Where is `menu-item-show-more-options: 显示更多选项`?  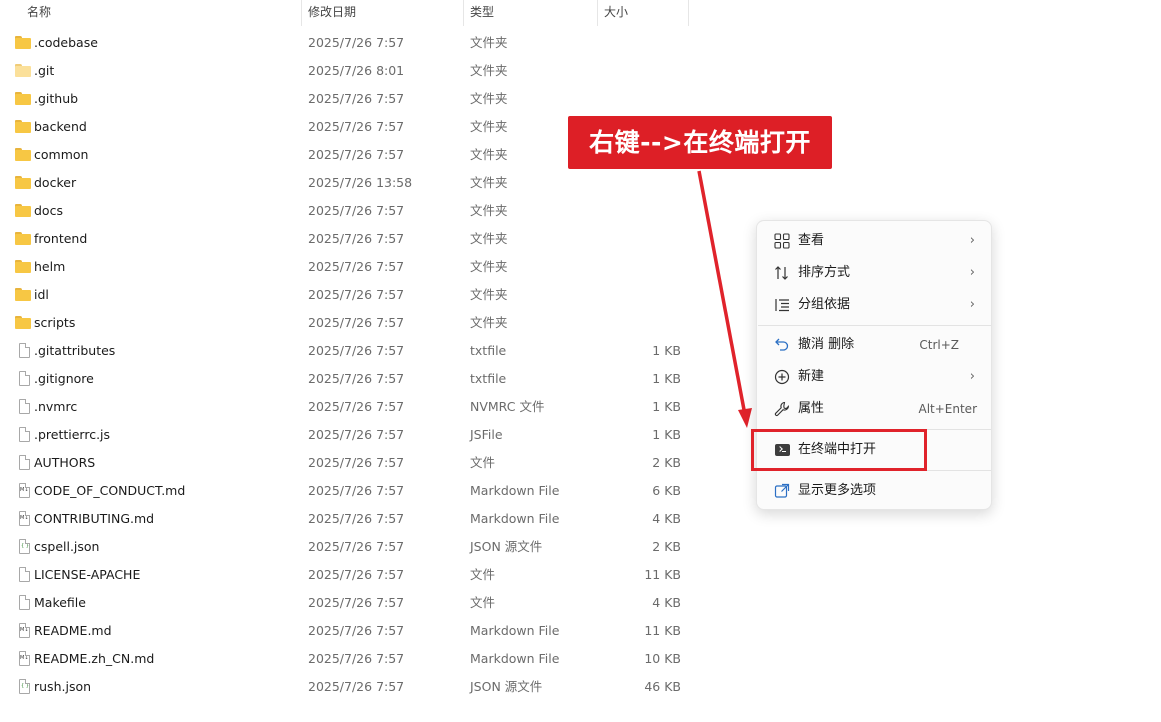 menu-item-show-more-options: 显示更多选项 is located at coordinates (875, 491).